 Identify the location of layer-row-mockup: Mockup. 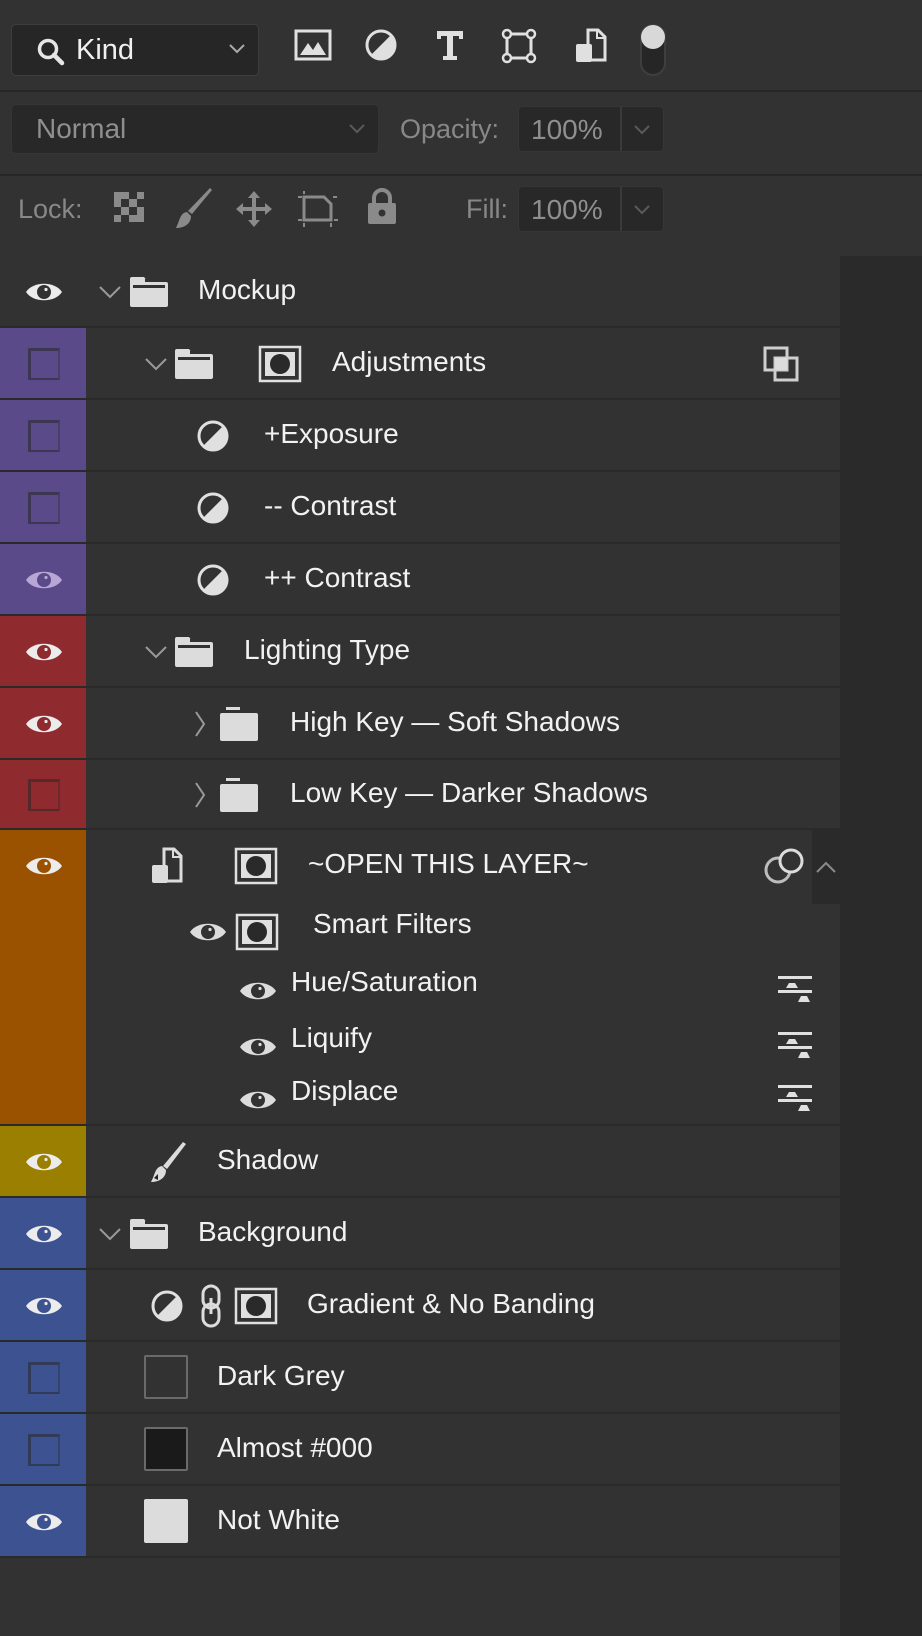
(420, 292).